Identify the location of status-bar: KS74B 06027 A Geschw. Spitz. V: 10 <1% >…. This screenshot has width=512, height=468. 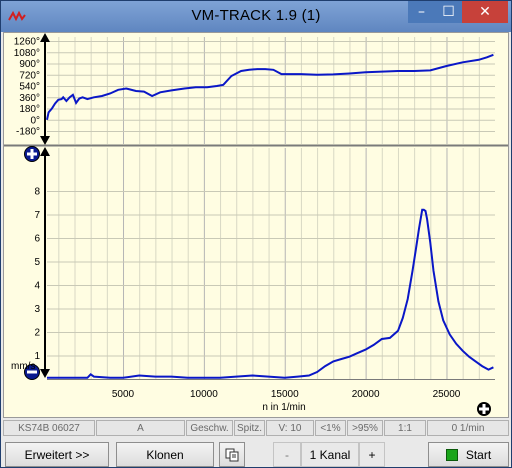
(256, 428).